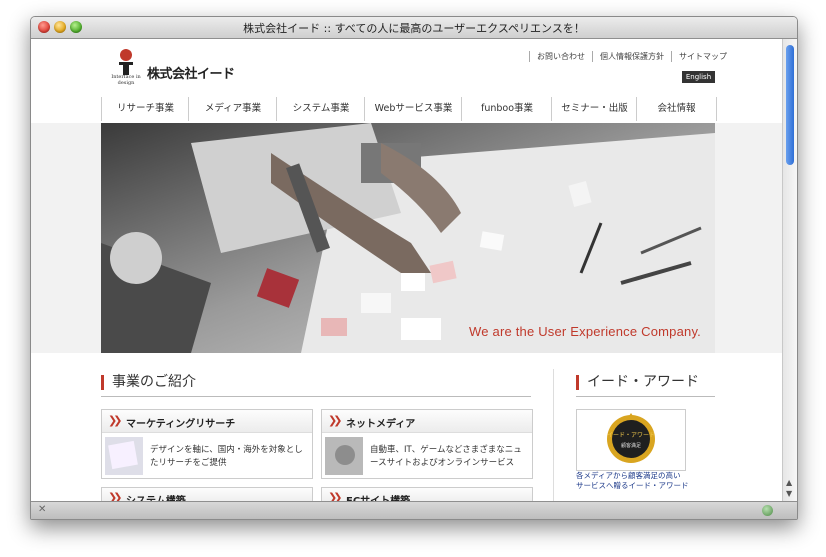 The height and width of the screenshot is (557, 826). What do you see at coordinates (42, 509) in the screenshot?
I see `close-icon: ✕` at bounding box center [42, 509].